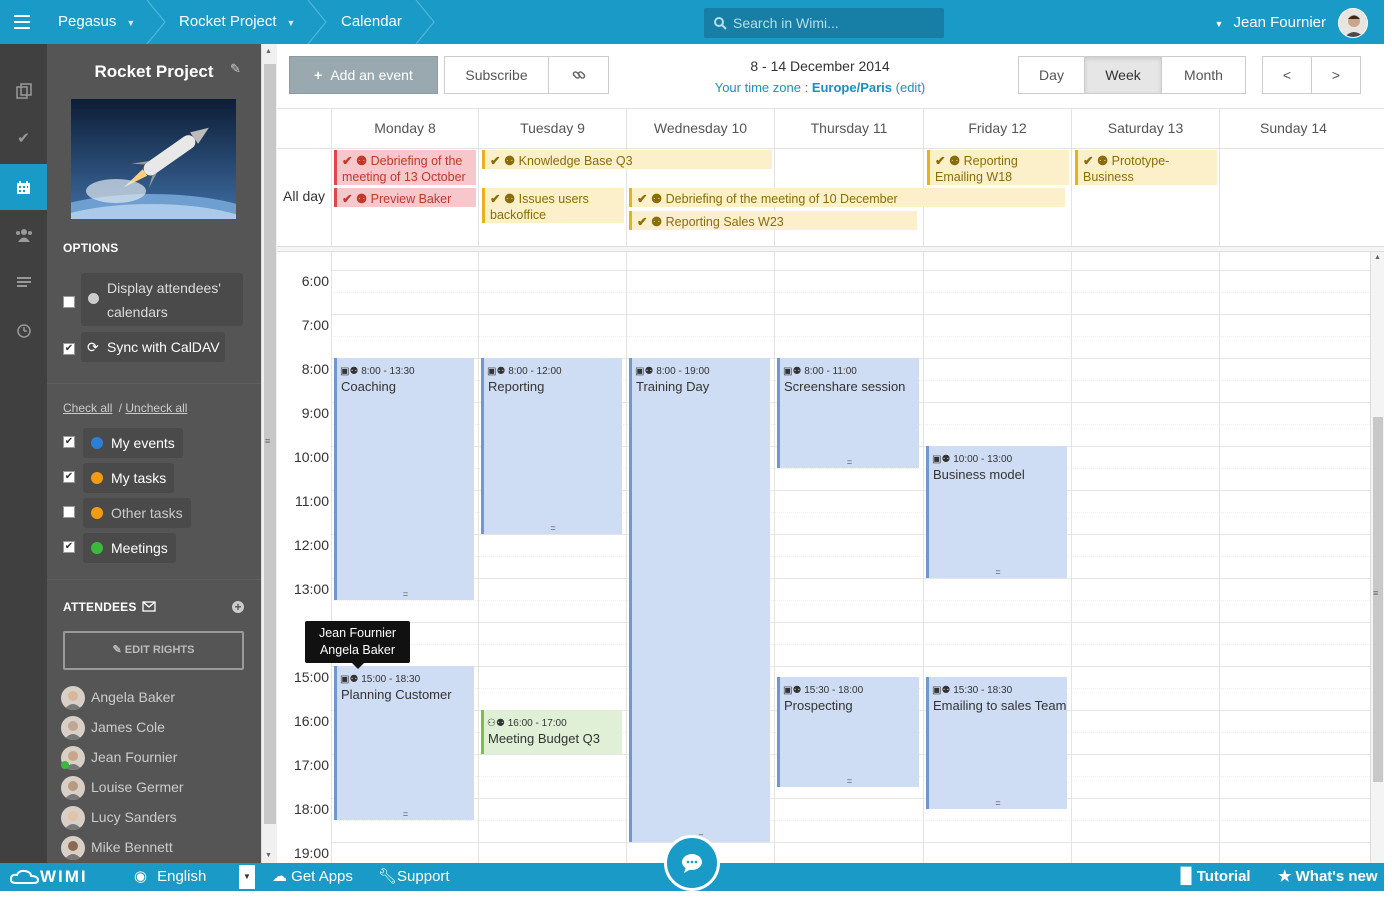 Image resolution: width=1392 pixels, height=901 pixels. What do you see at coordinates (23, 283) in the screenshot?
I see `list-icon` at bounding box center [23, 283].